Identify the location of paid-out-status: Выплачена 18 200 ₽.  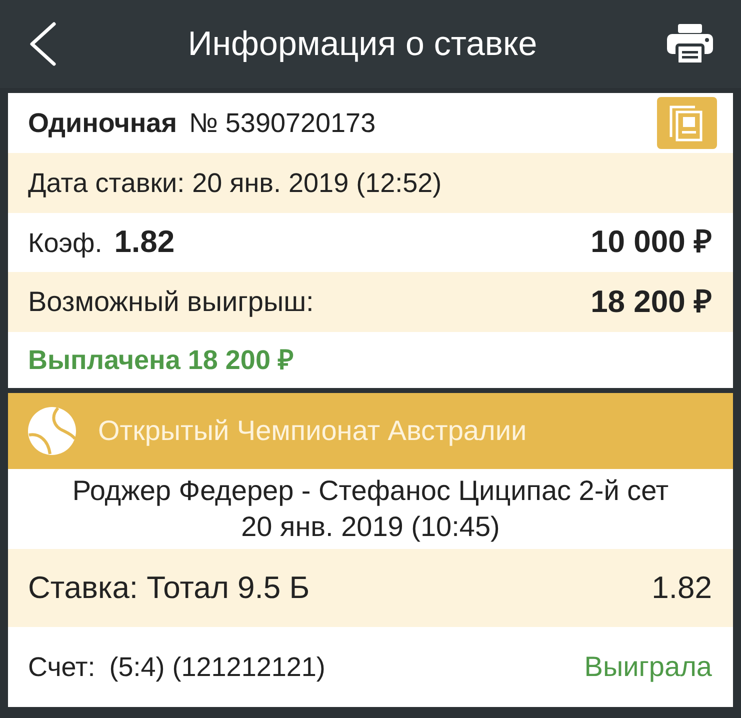
(161, 360).